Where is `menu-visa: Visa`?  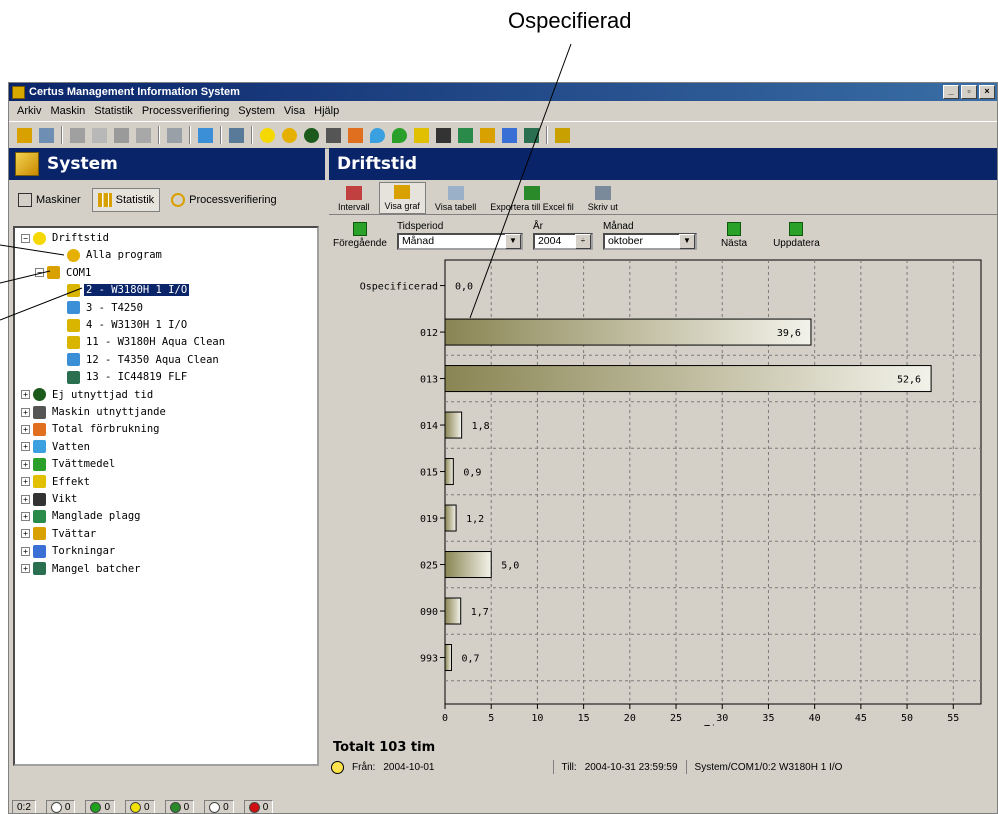
menu-visa: Visa is located at coordinates (294, 111).